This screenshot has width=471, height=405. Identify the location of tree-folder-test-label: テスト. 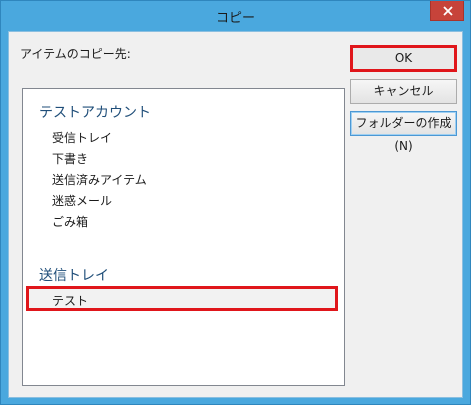
(70, 301).